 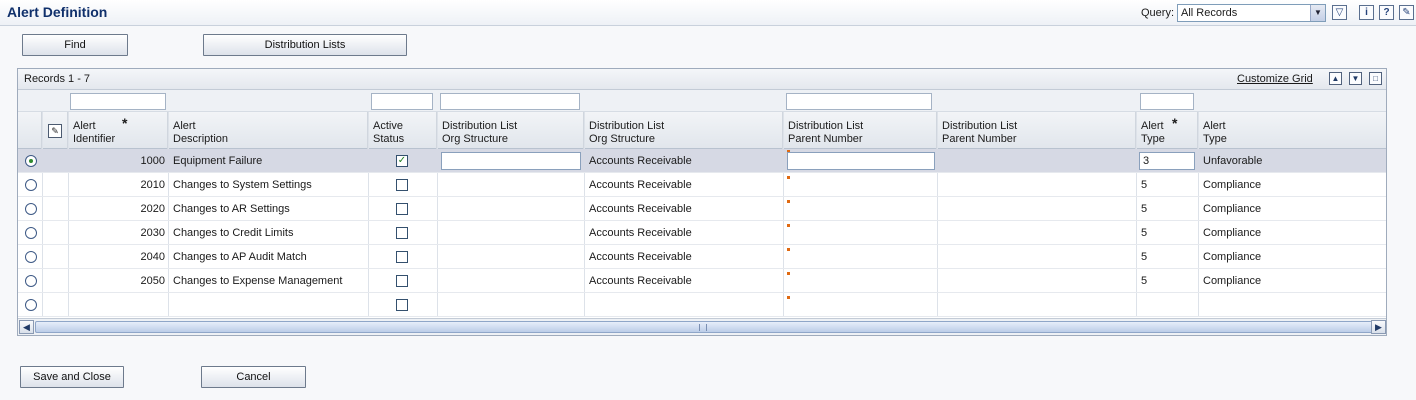 What do you see at coordinates (1167, 130) in the screenshot?
I see `col-alert-type-code: Alert Type *` at bounding box center [1167, 130].